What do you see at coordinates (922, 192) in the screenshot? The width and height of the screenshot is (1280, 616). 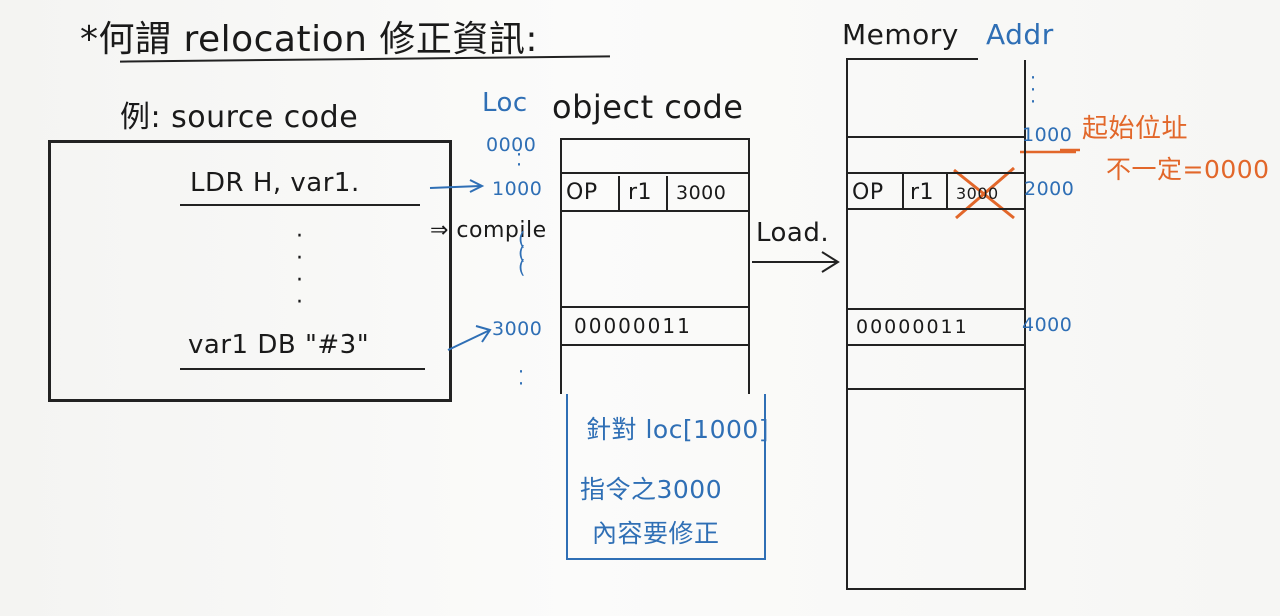 I see `mem-instr-reg: r1` at bounding box center [922, 192].